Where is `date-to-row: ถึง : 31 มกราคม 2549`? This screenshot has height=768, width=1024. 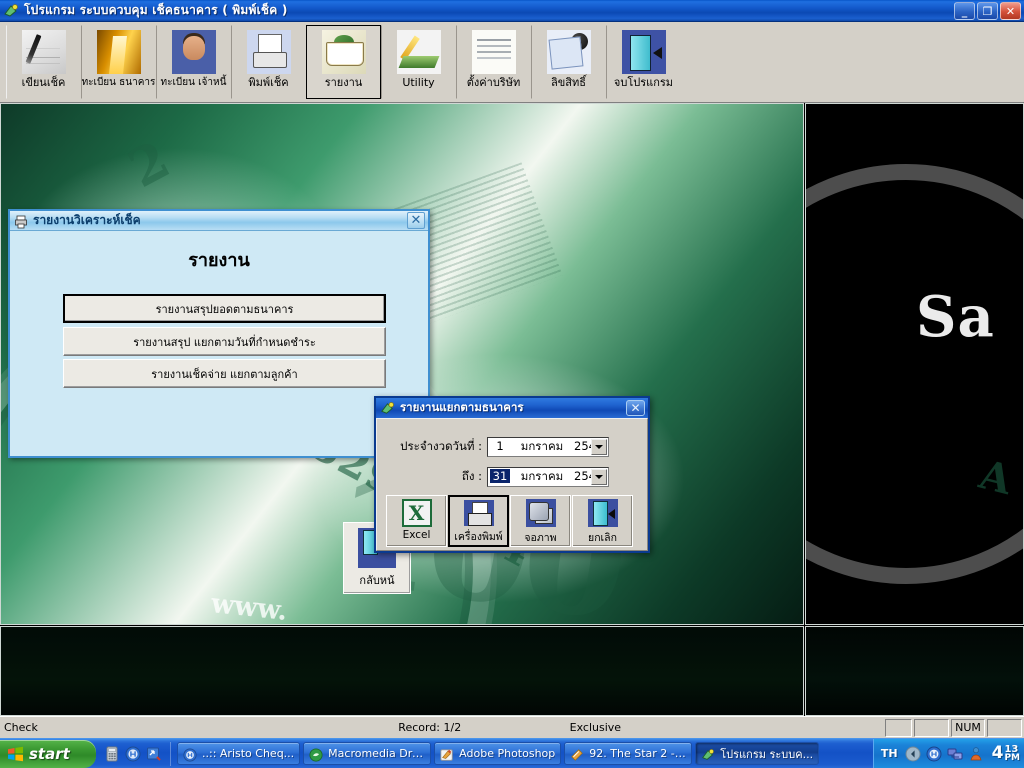 date-to-row: ถึง : 31 มกราคม 2549 is located at coordinates (493, 477).